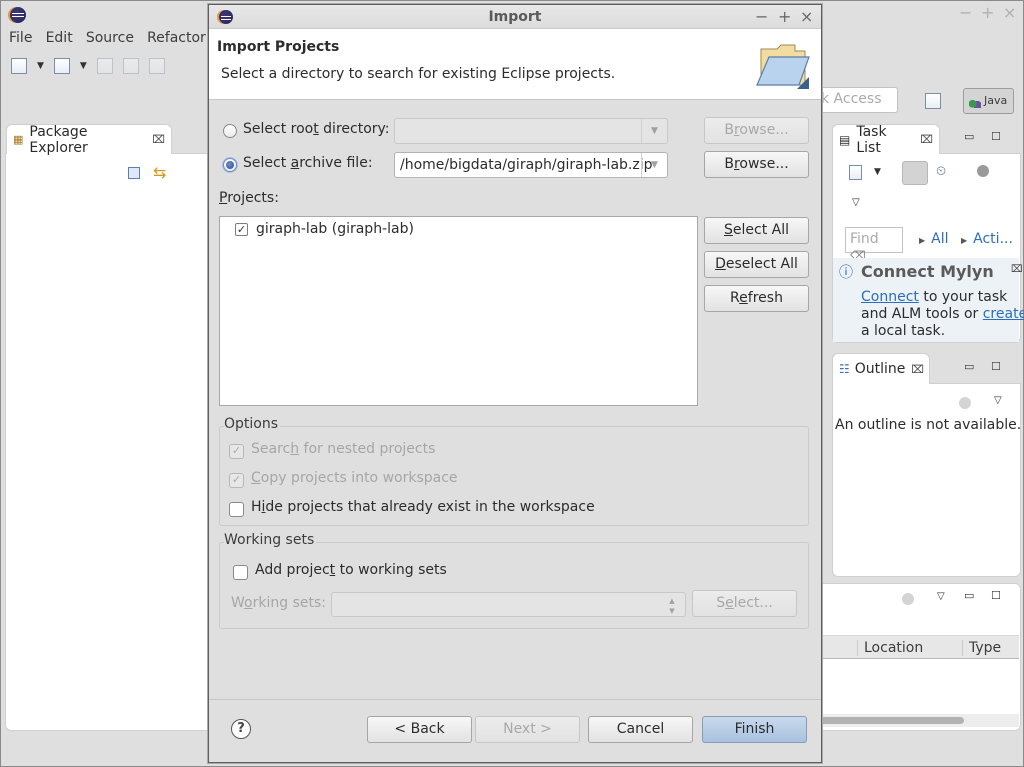 The width and height of the screenshot is (1024, 767). What do you see at coordinates (940, 239) in the screenshot?
I see `filter-all-label: All` at bounding box center [940, 239].